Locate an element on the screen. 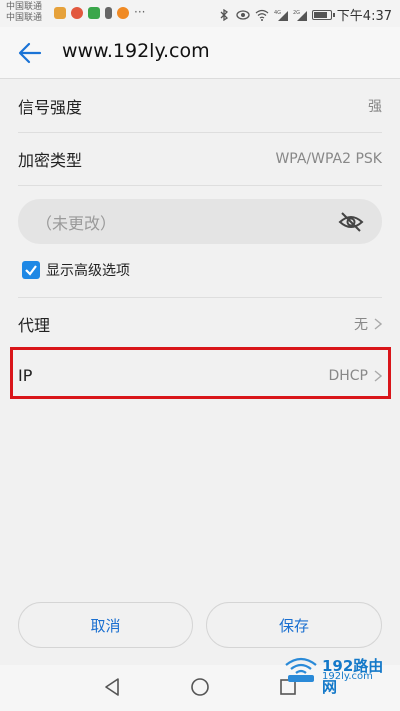 The width and height of the screenshot is (400, 711). carrier-labels: 中国联通 中国联通 is located at coordinates (24, 13).